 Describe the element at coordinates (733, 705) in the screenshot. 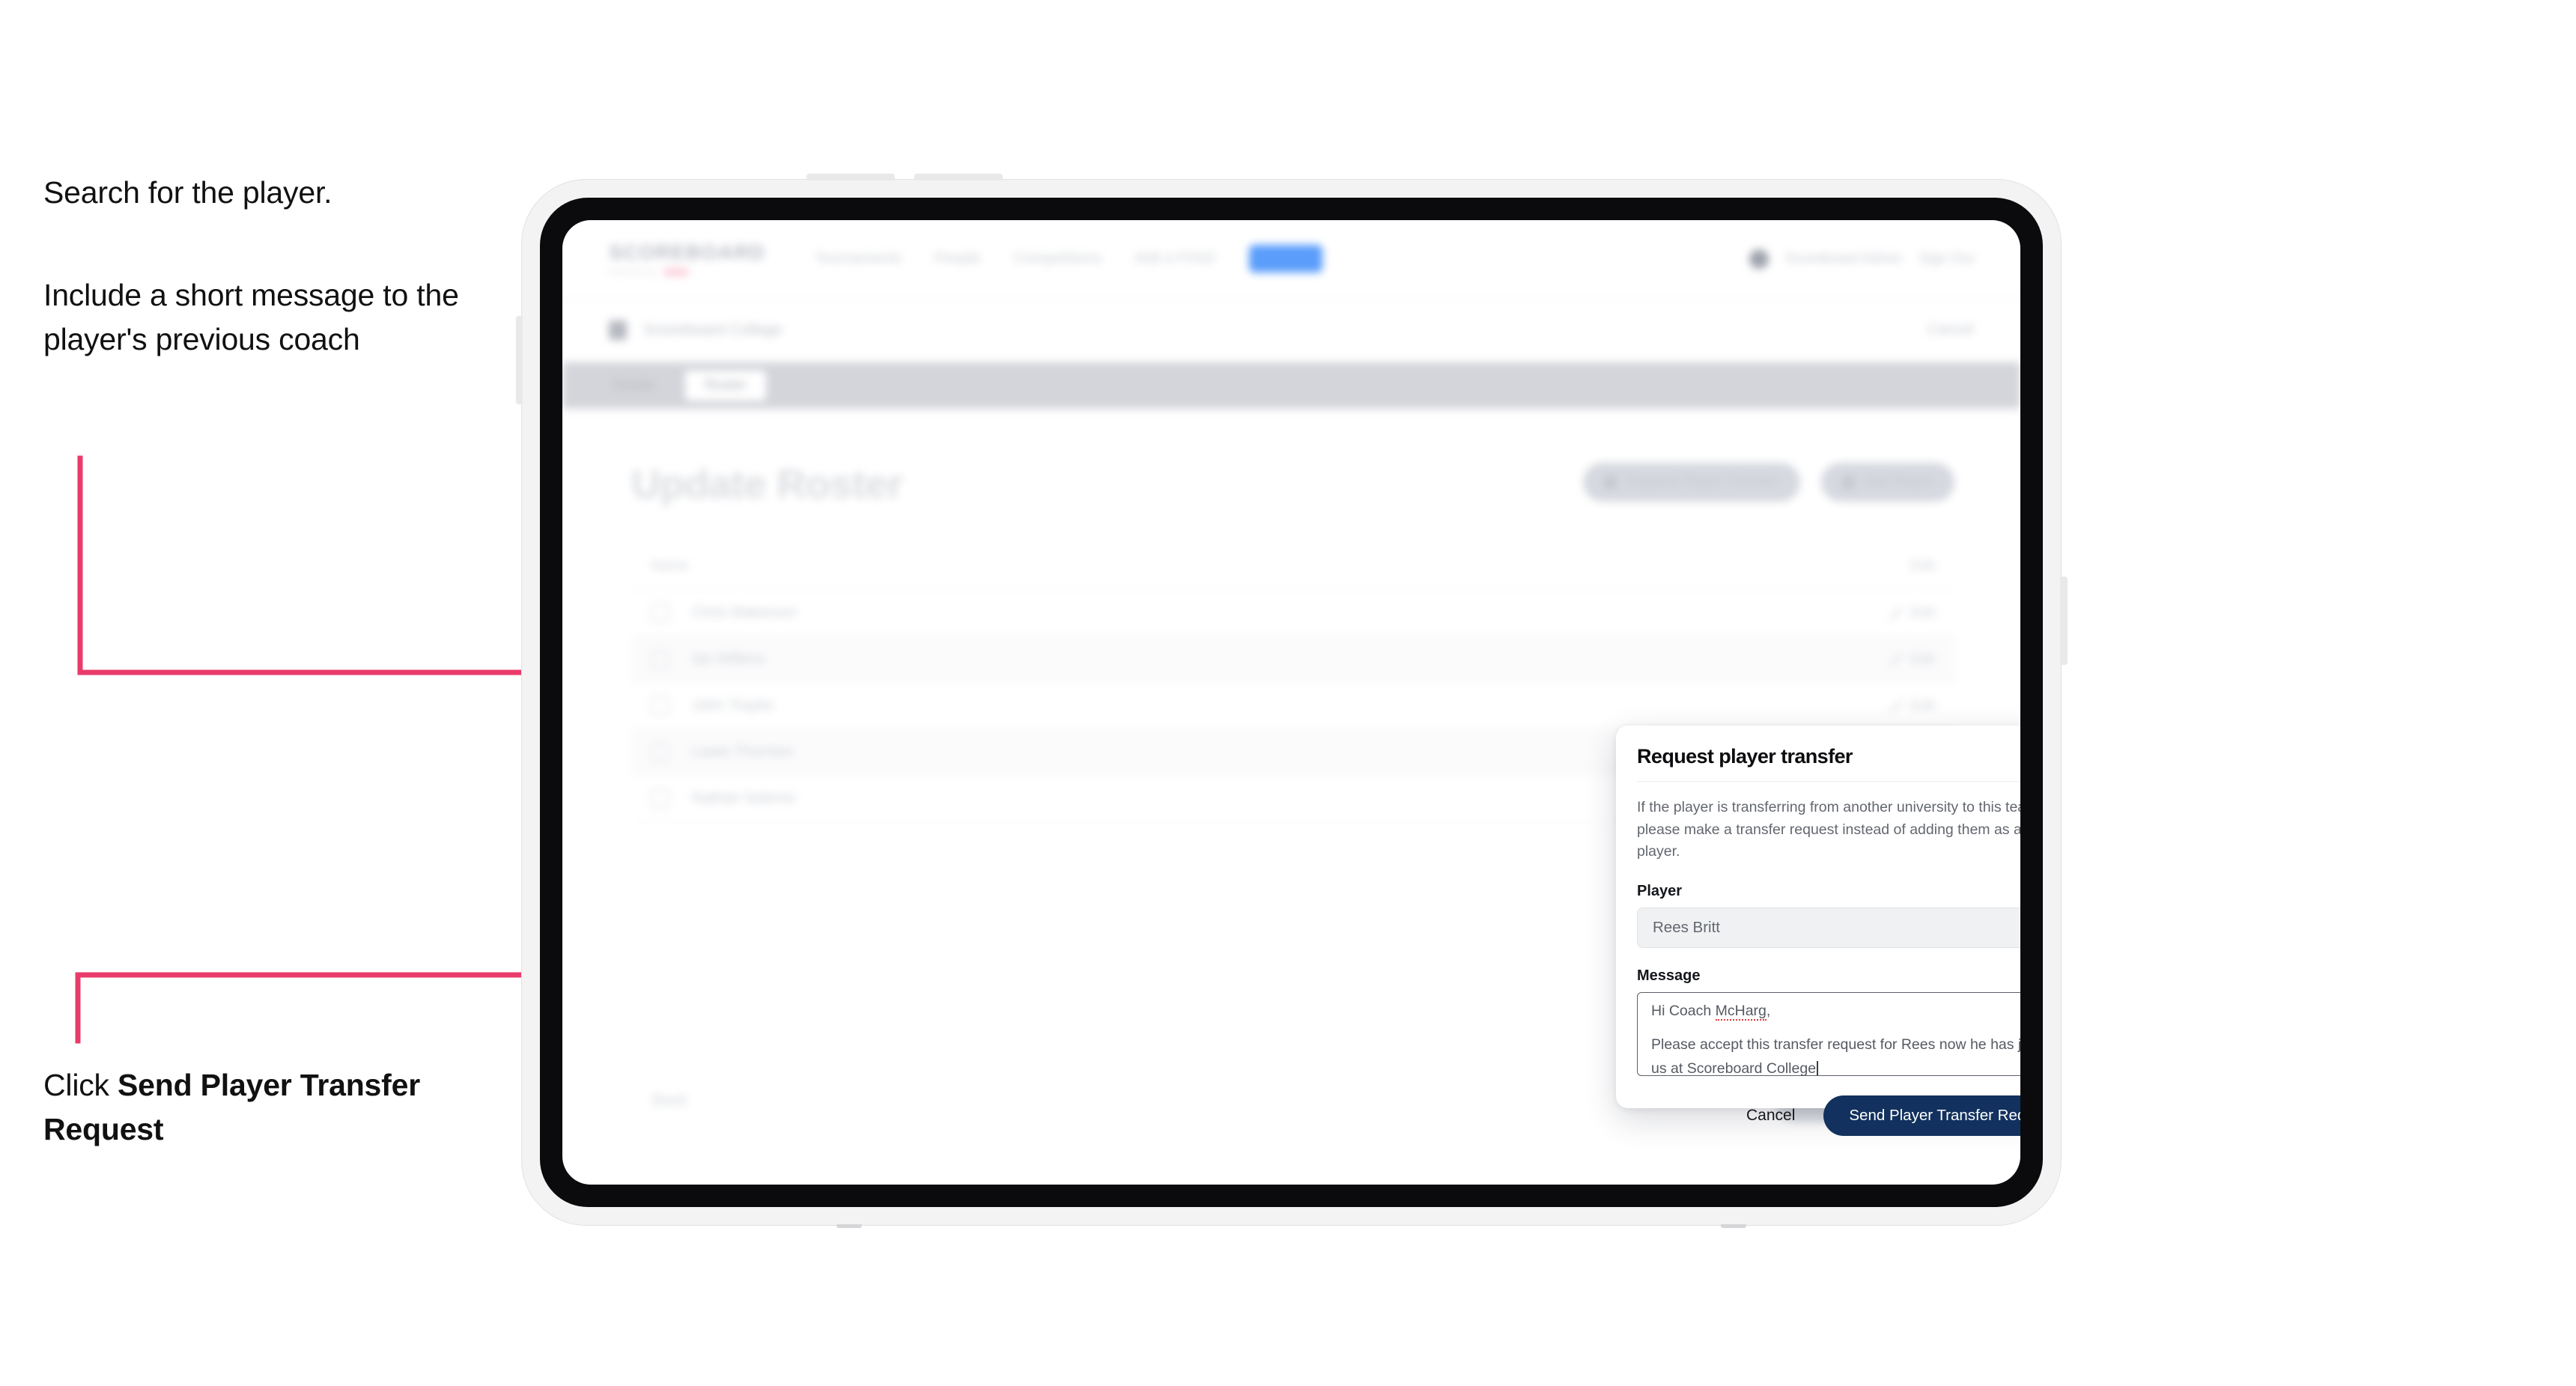

I see `row-player-name: John Traylor` at that location.